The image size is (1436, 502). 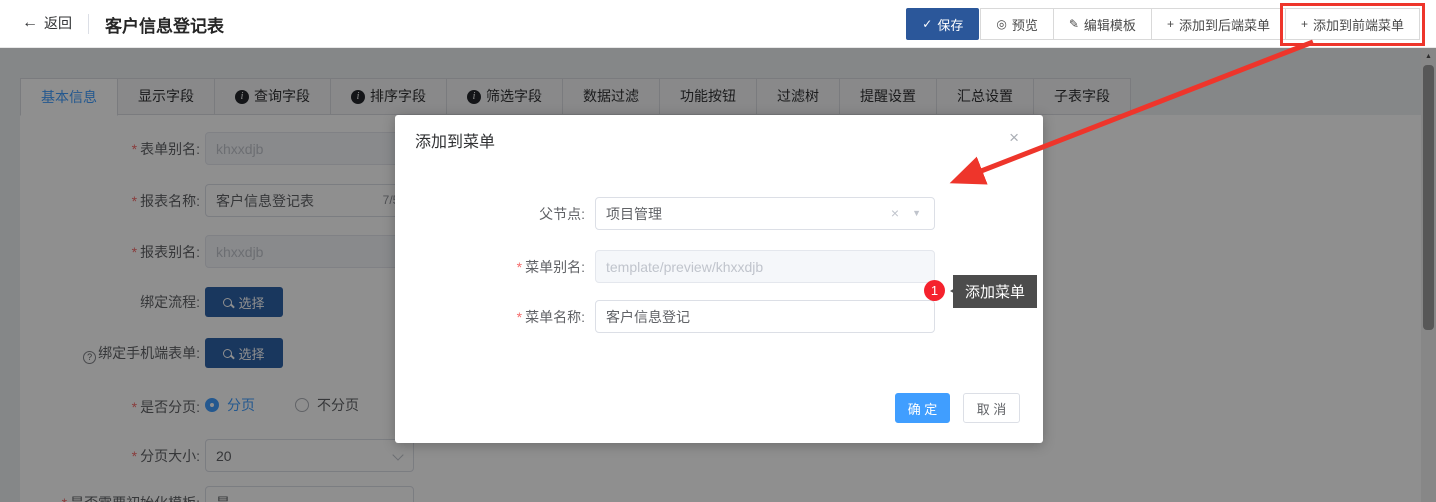 I want to click on eye-icon: ◎, so click(x=1001, y=24).